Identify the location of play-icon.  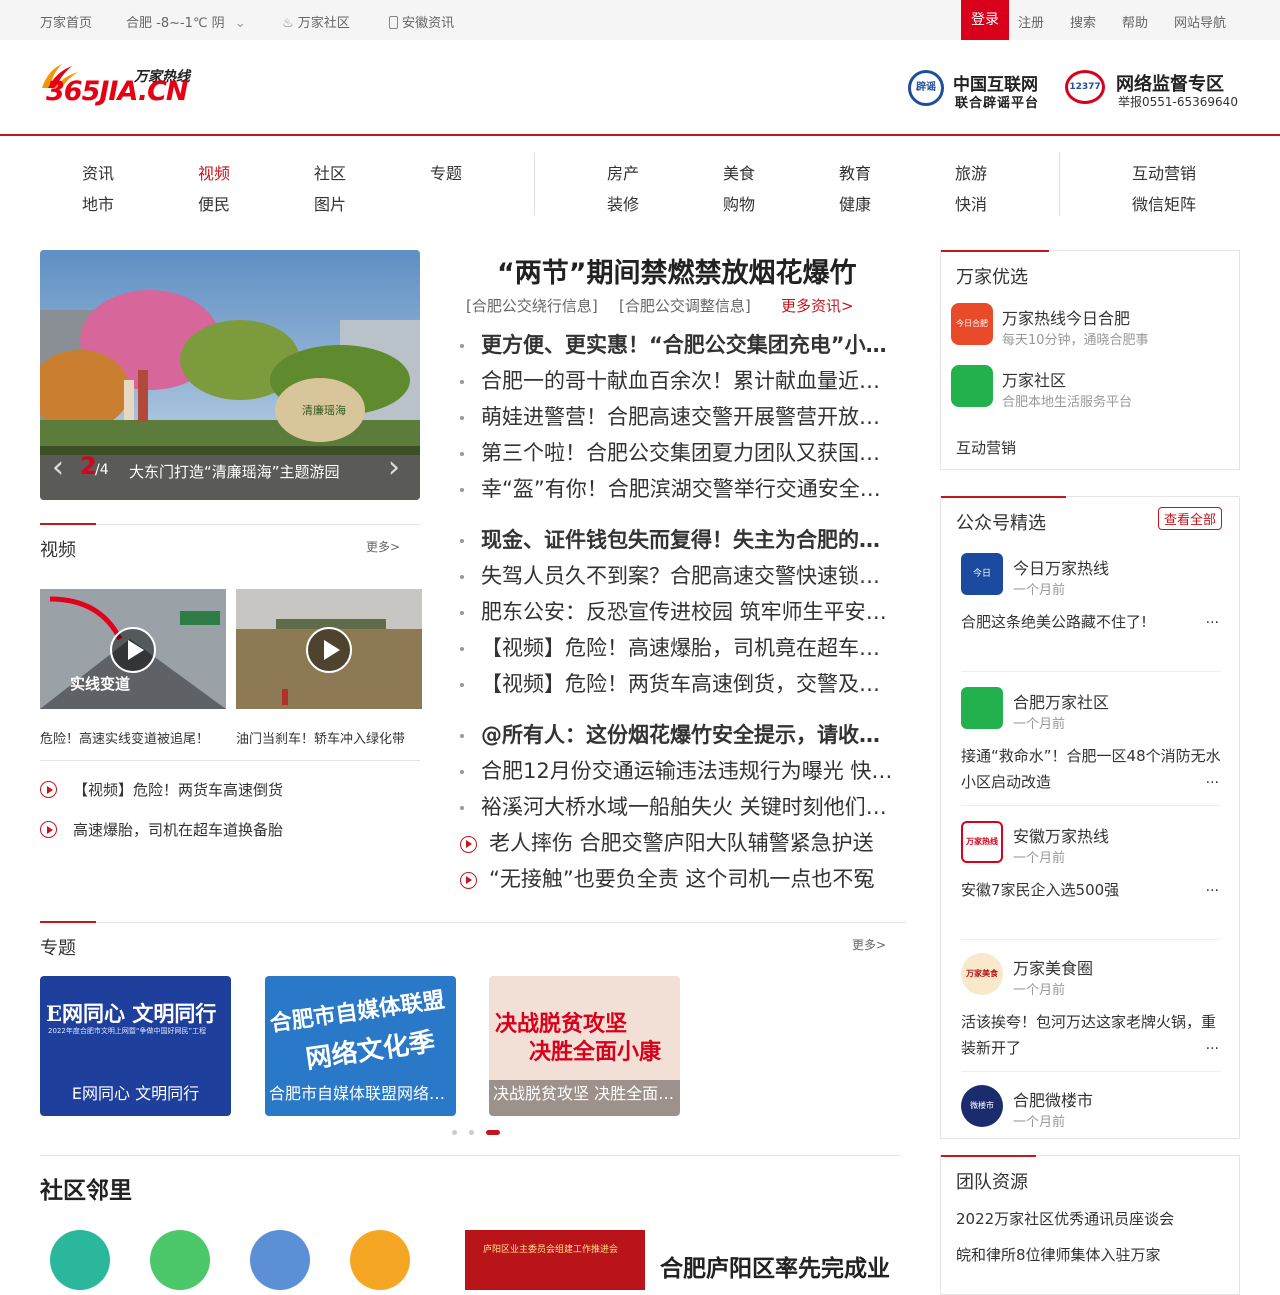
(133, 650).